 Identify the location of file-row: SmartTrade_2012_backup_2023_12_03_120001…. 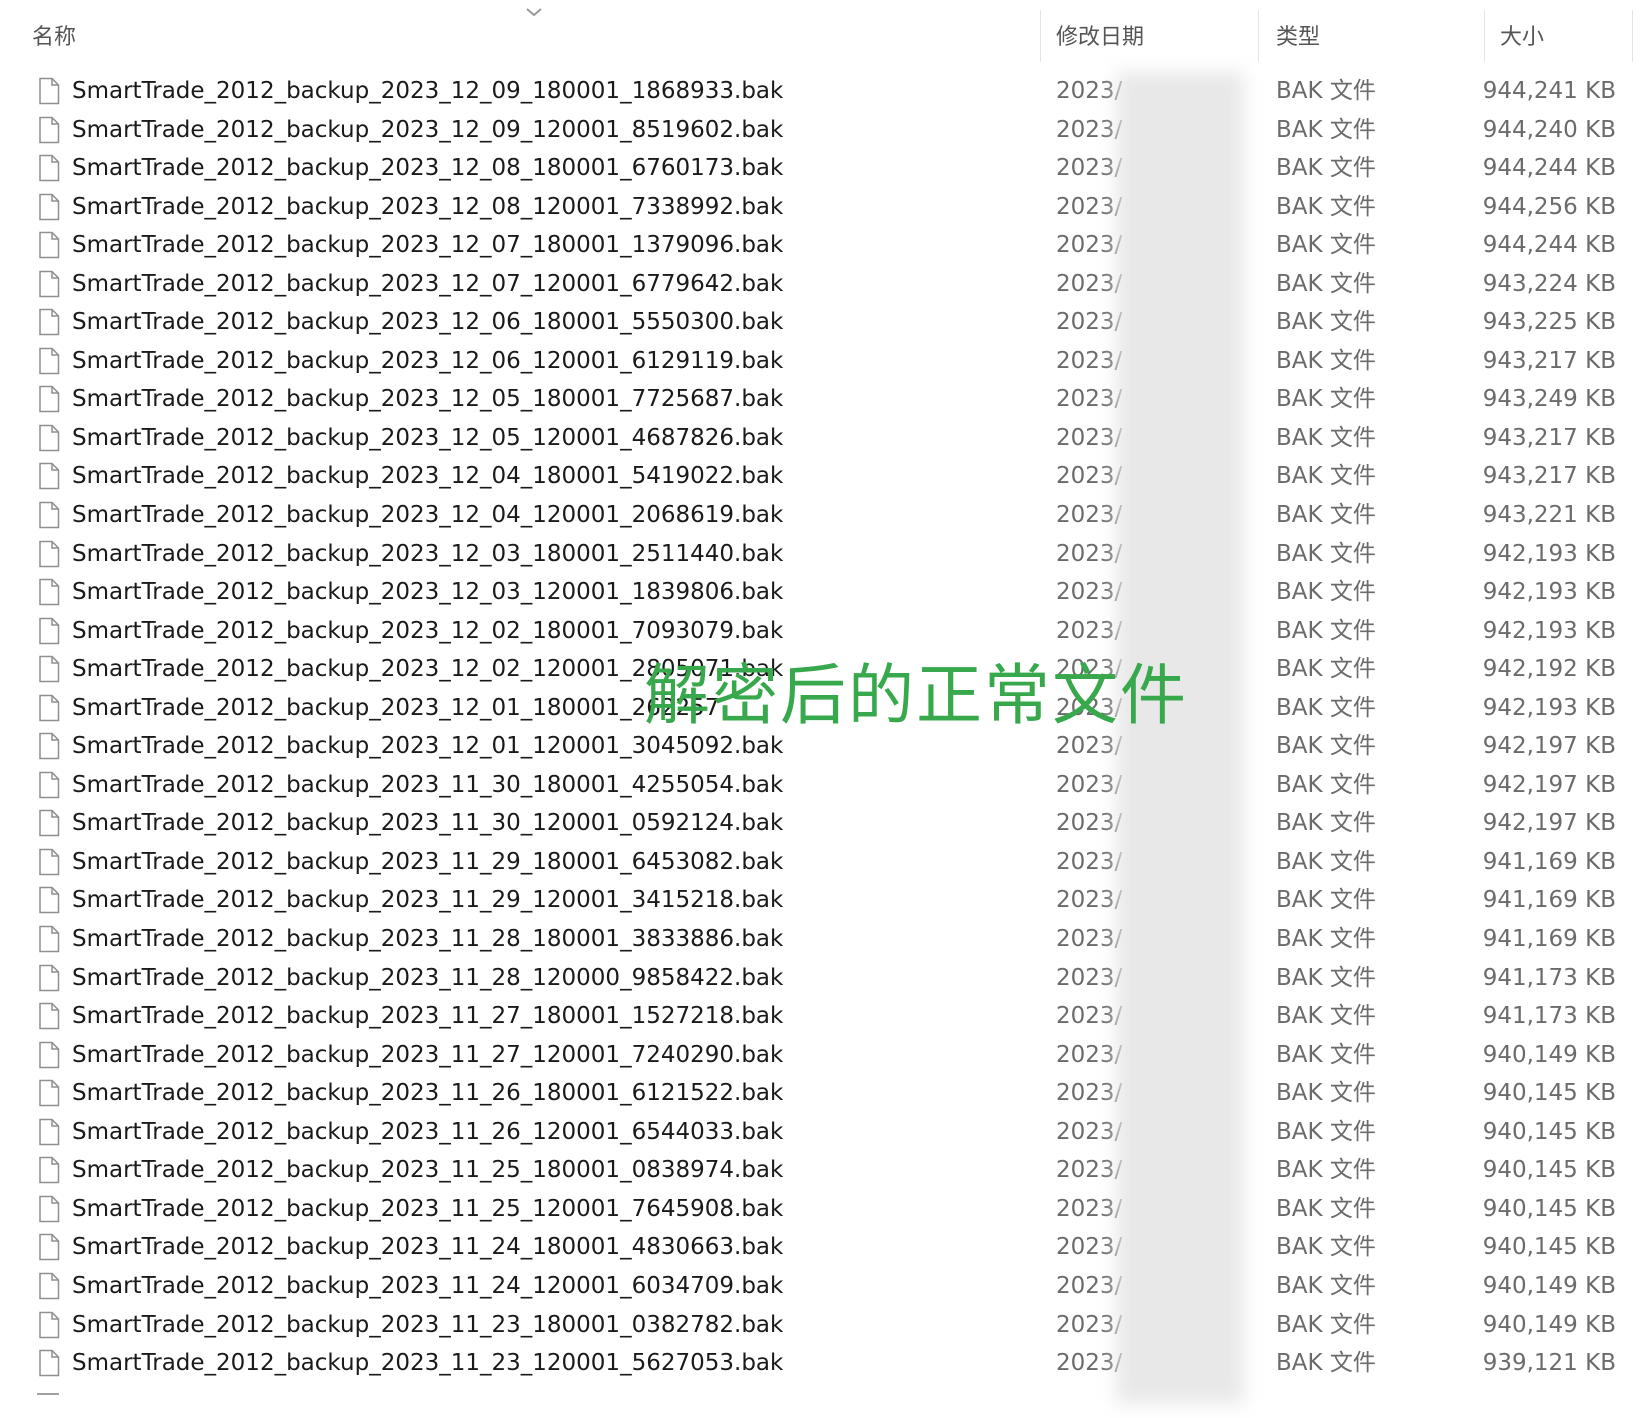
(822, 592).